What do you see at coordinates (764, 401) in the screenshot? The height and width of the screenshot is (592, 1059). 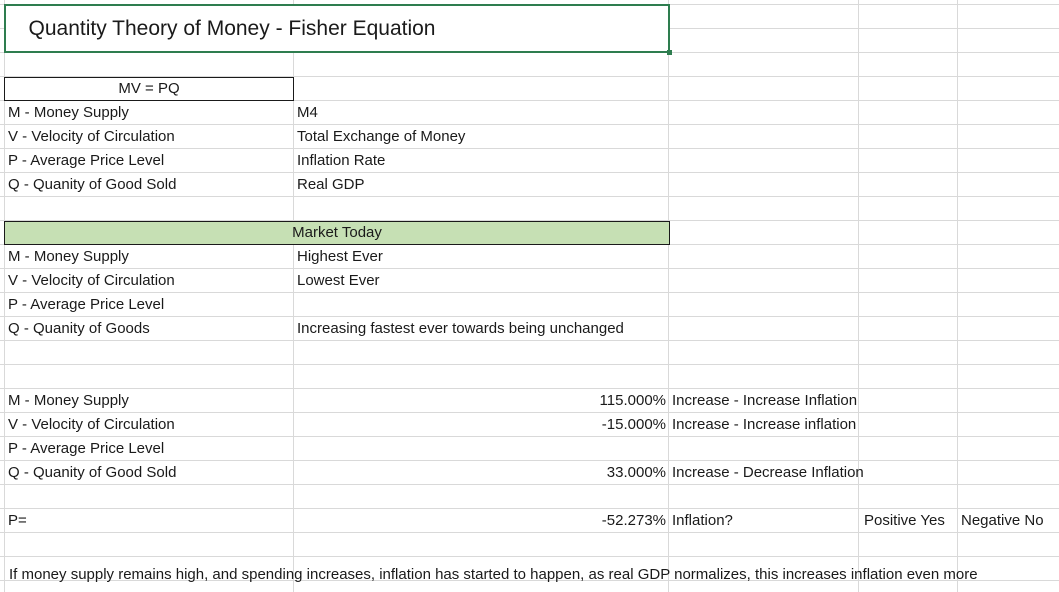 I see `calc-effect-cell: Increase - Increase Inflation` at bounding box center [764, 401].